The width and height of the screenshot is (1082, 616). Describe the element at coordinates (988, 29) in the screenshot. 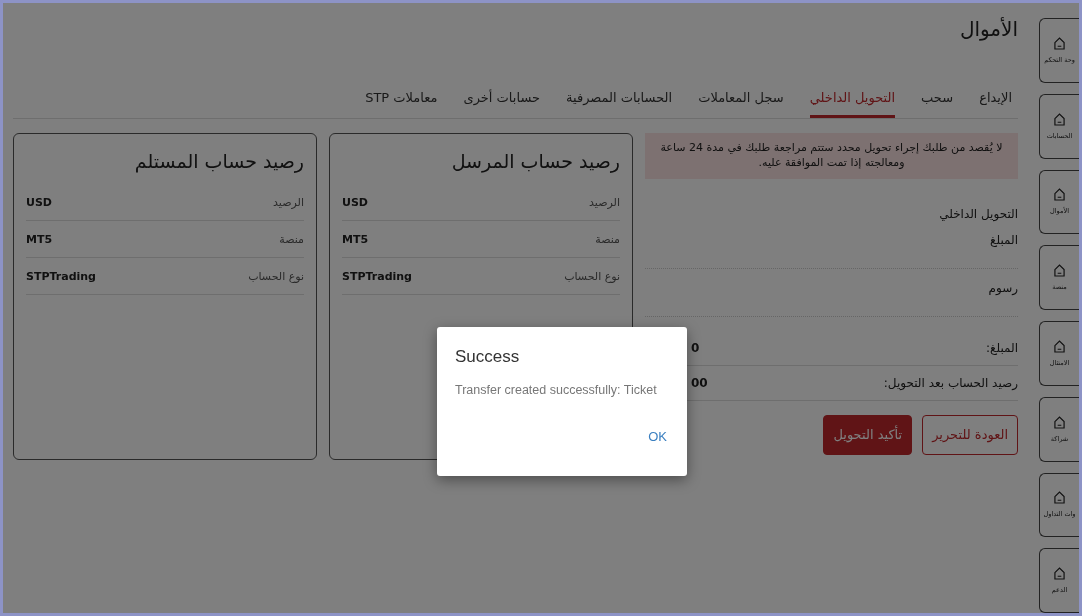

I see `page-title: الأموال` at that location.